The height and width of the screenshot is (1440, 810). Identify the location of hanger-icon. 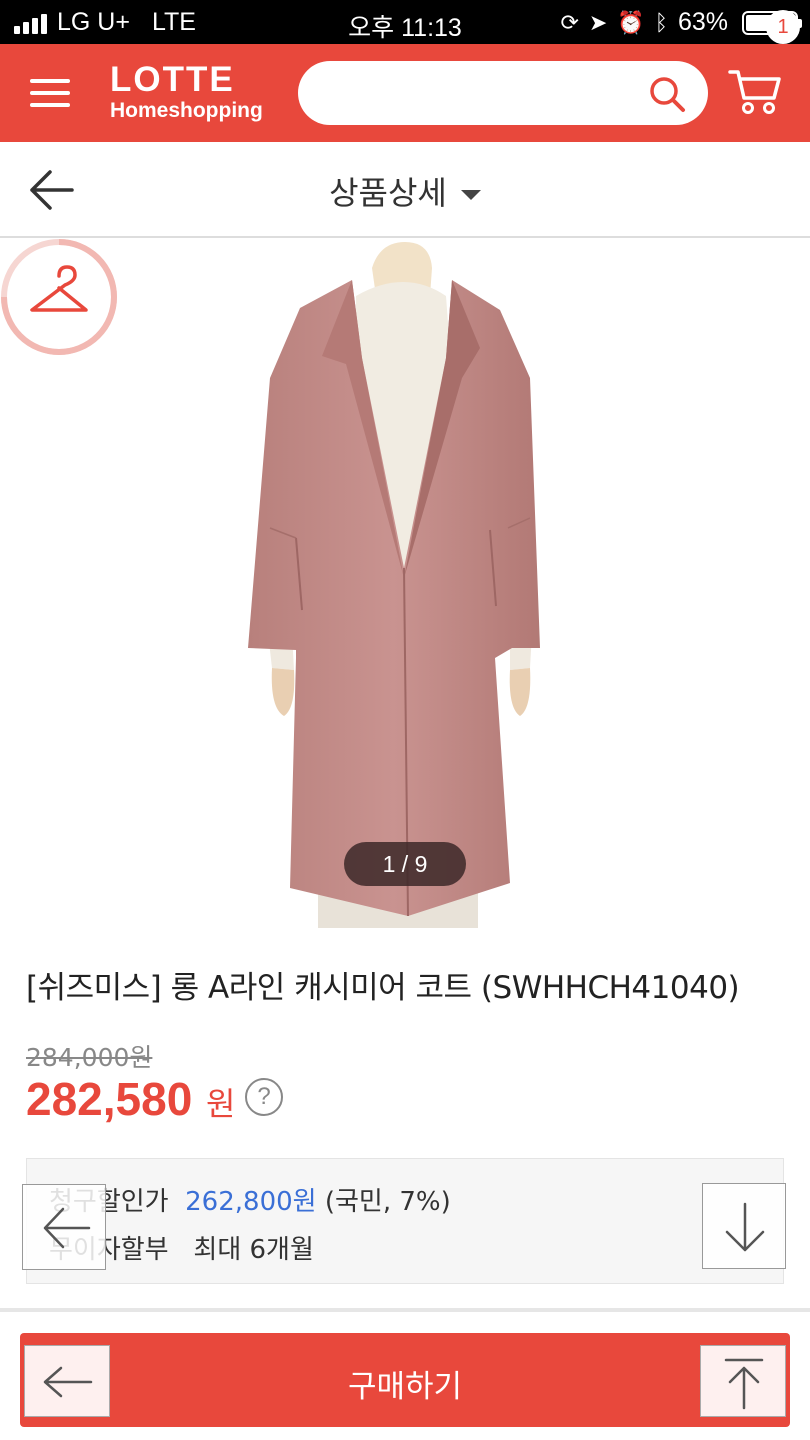
(59, 297).